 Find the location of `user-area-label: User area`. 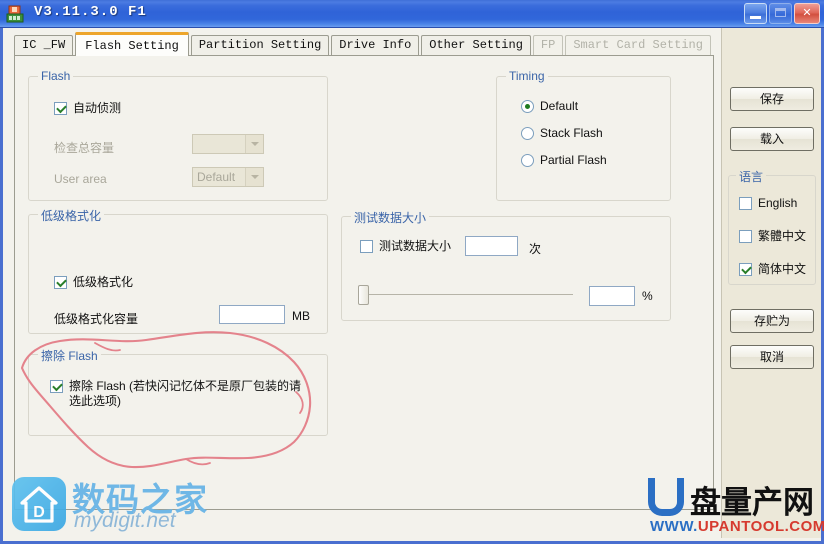

user-area-label: User area is located at coordinates (80, 179).